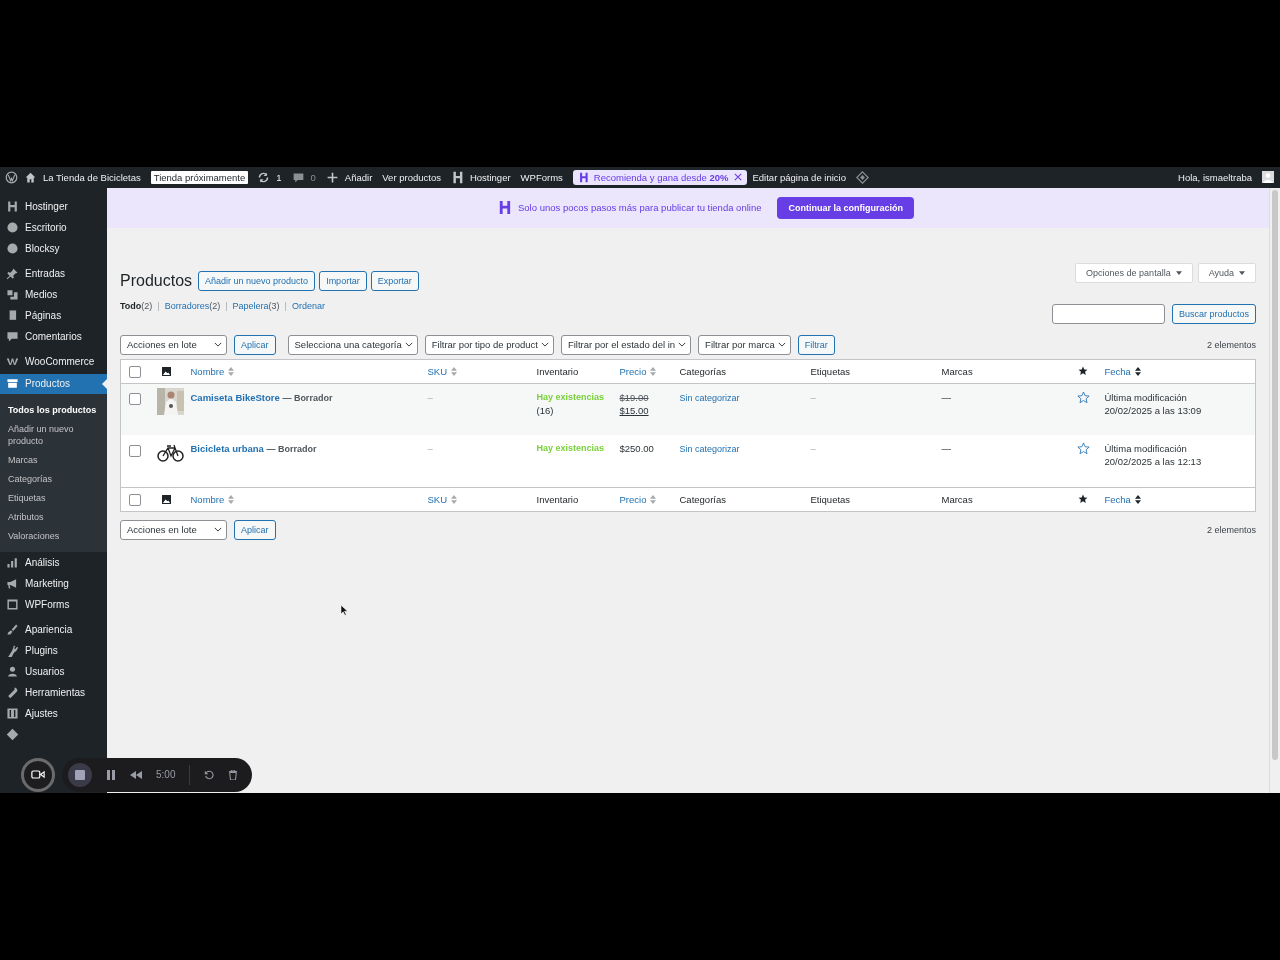 This screenshot has height=960, width=1280. What do you see at coordinates (41, 295) in the screenshot?
I see `menu-label: Medios` at bounding box center [41, 295].